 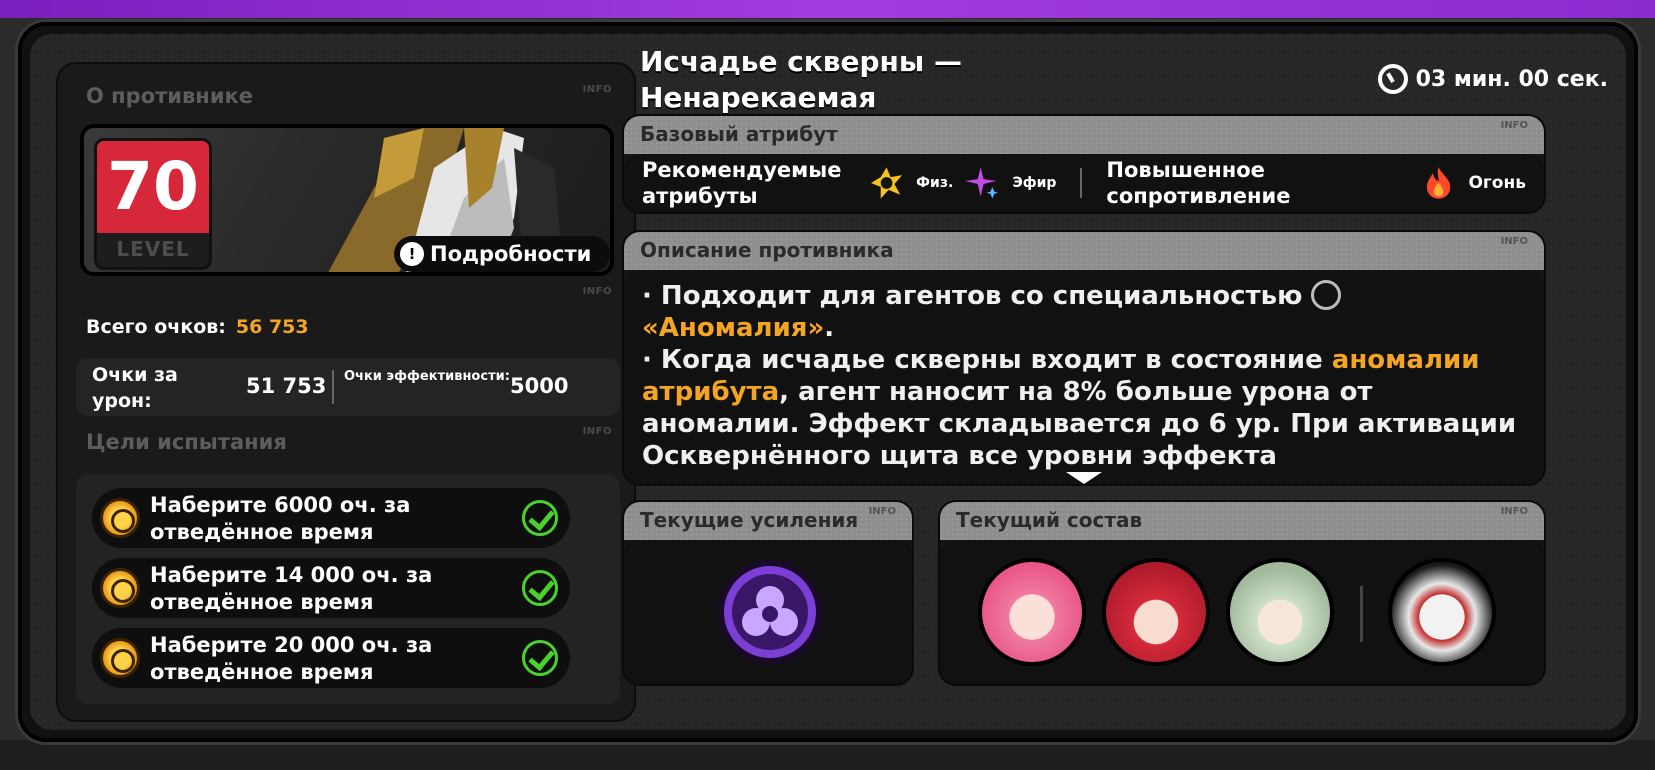 What do you see at coordinates (1497, 183) in the screenshot?
I see `fire-label: Огонь` at bounding box center [1497, 183].